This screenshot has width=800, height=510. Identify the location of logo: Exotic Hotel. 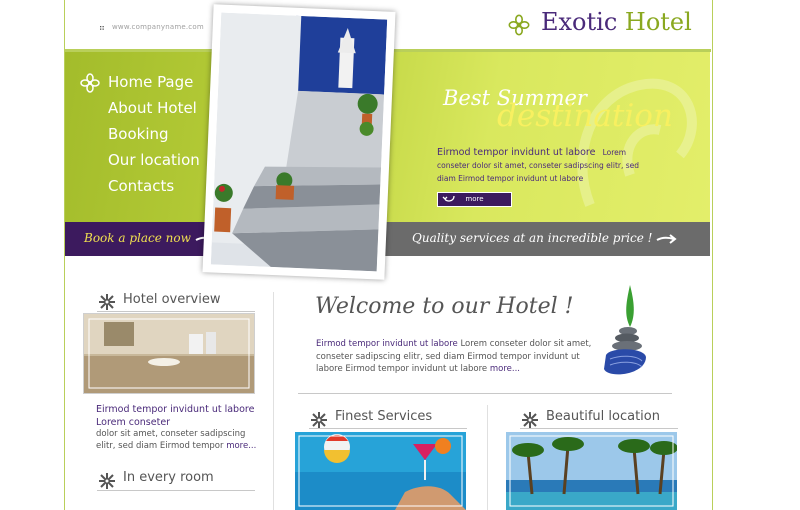
(616, 22).